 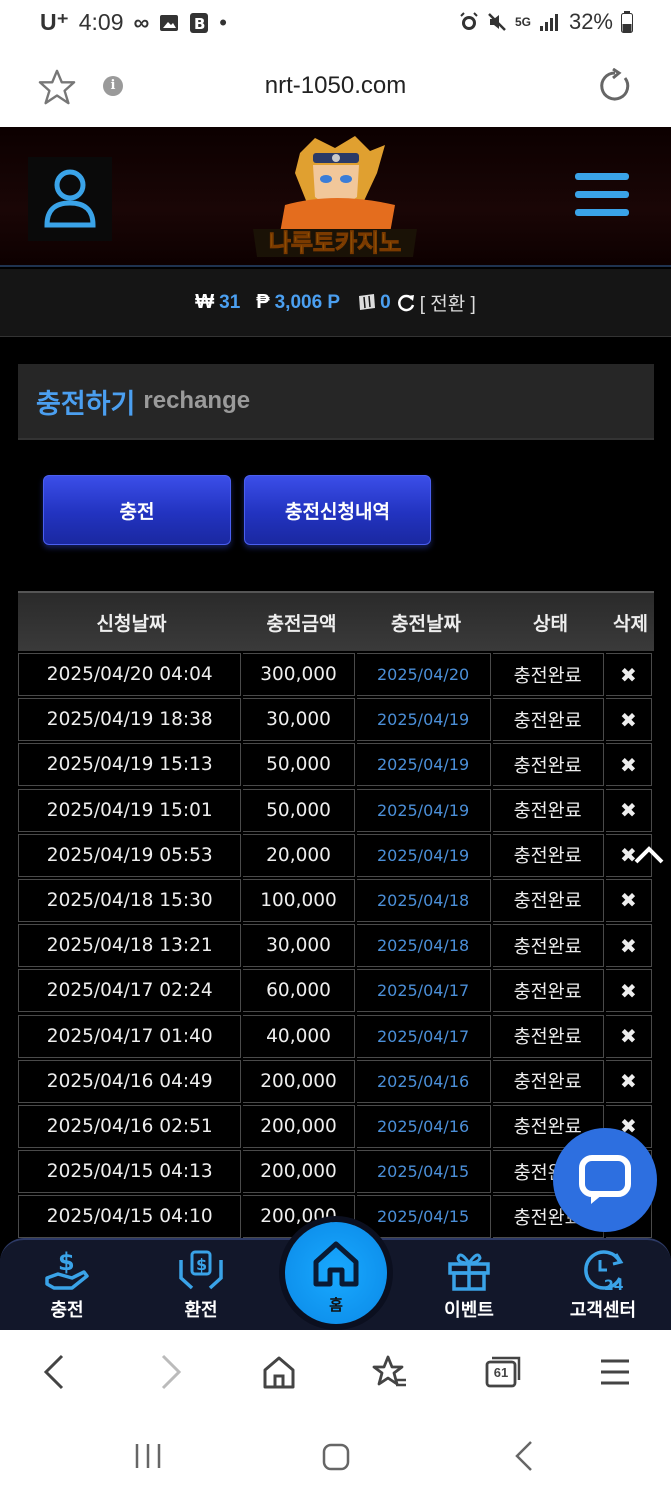 I want to click on svg-text: B, so click(x=199, y=24).